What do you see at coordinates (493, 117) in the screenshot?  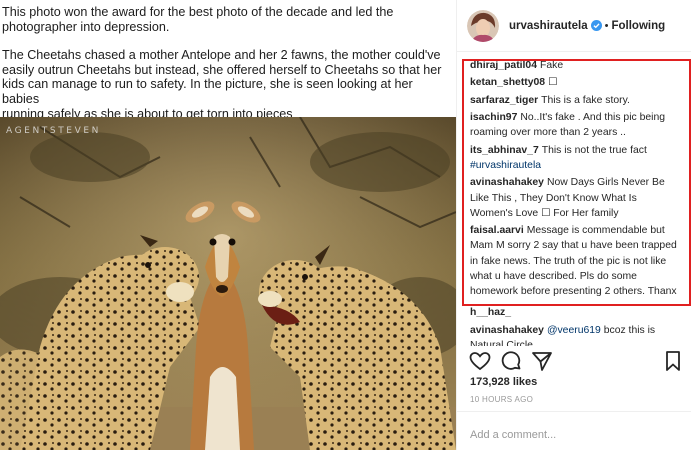 I see `comment-username: isachin97` at bounding box center [493, 117].